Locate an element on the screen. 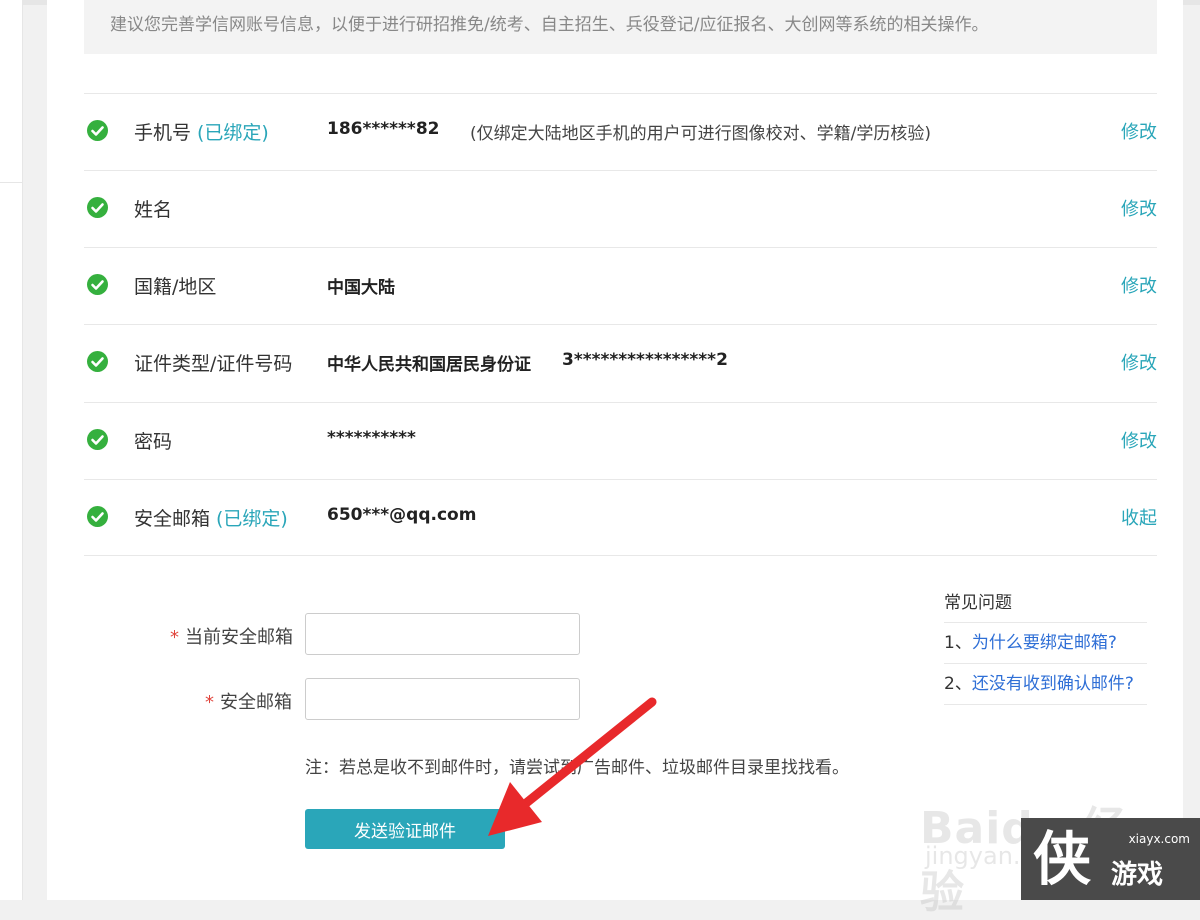  nationality-value: 中国大陆 is located at coordinates (361, 288).